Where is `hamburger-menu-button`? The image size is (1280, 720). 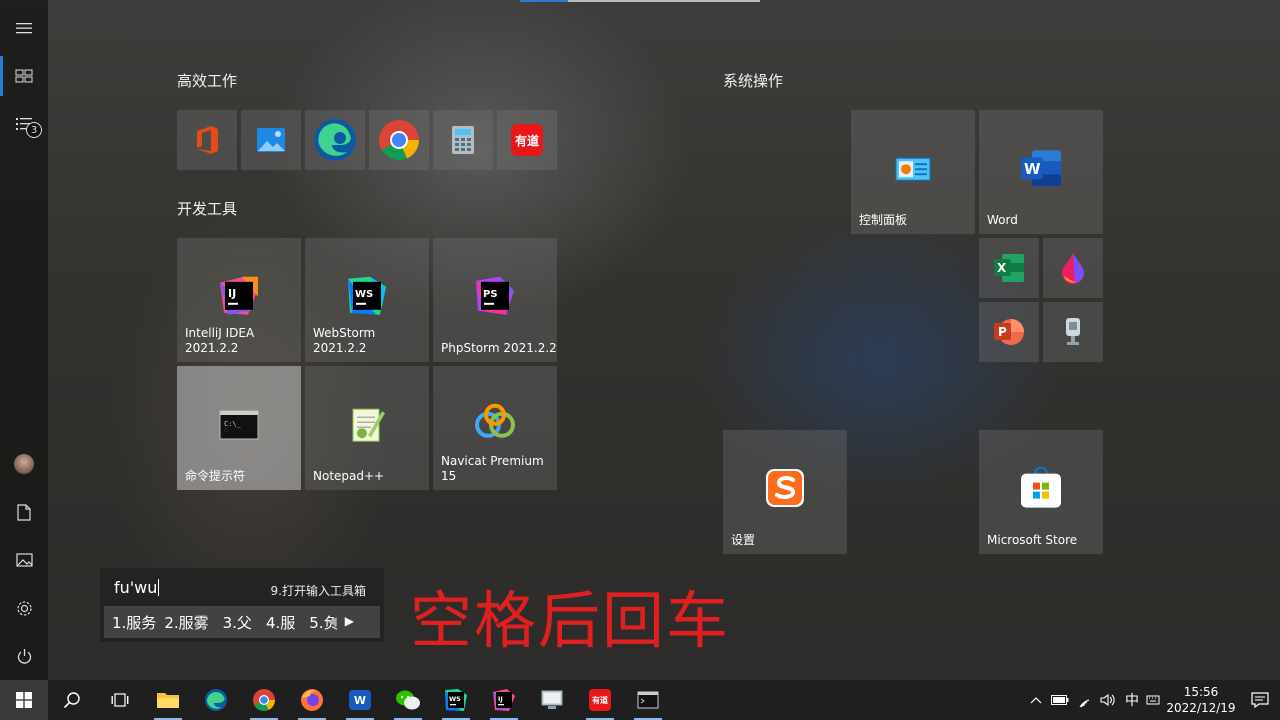 hamburger-menu-button is located at coordinates (24, 28).